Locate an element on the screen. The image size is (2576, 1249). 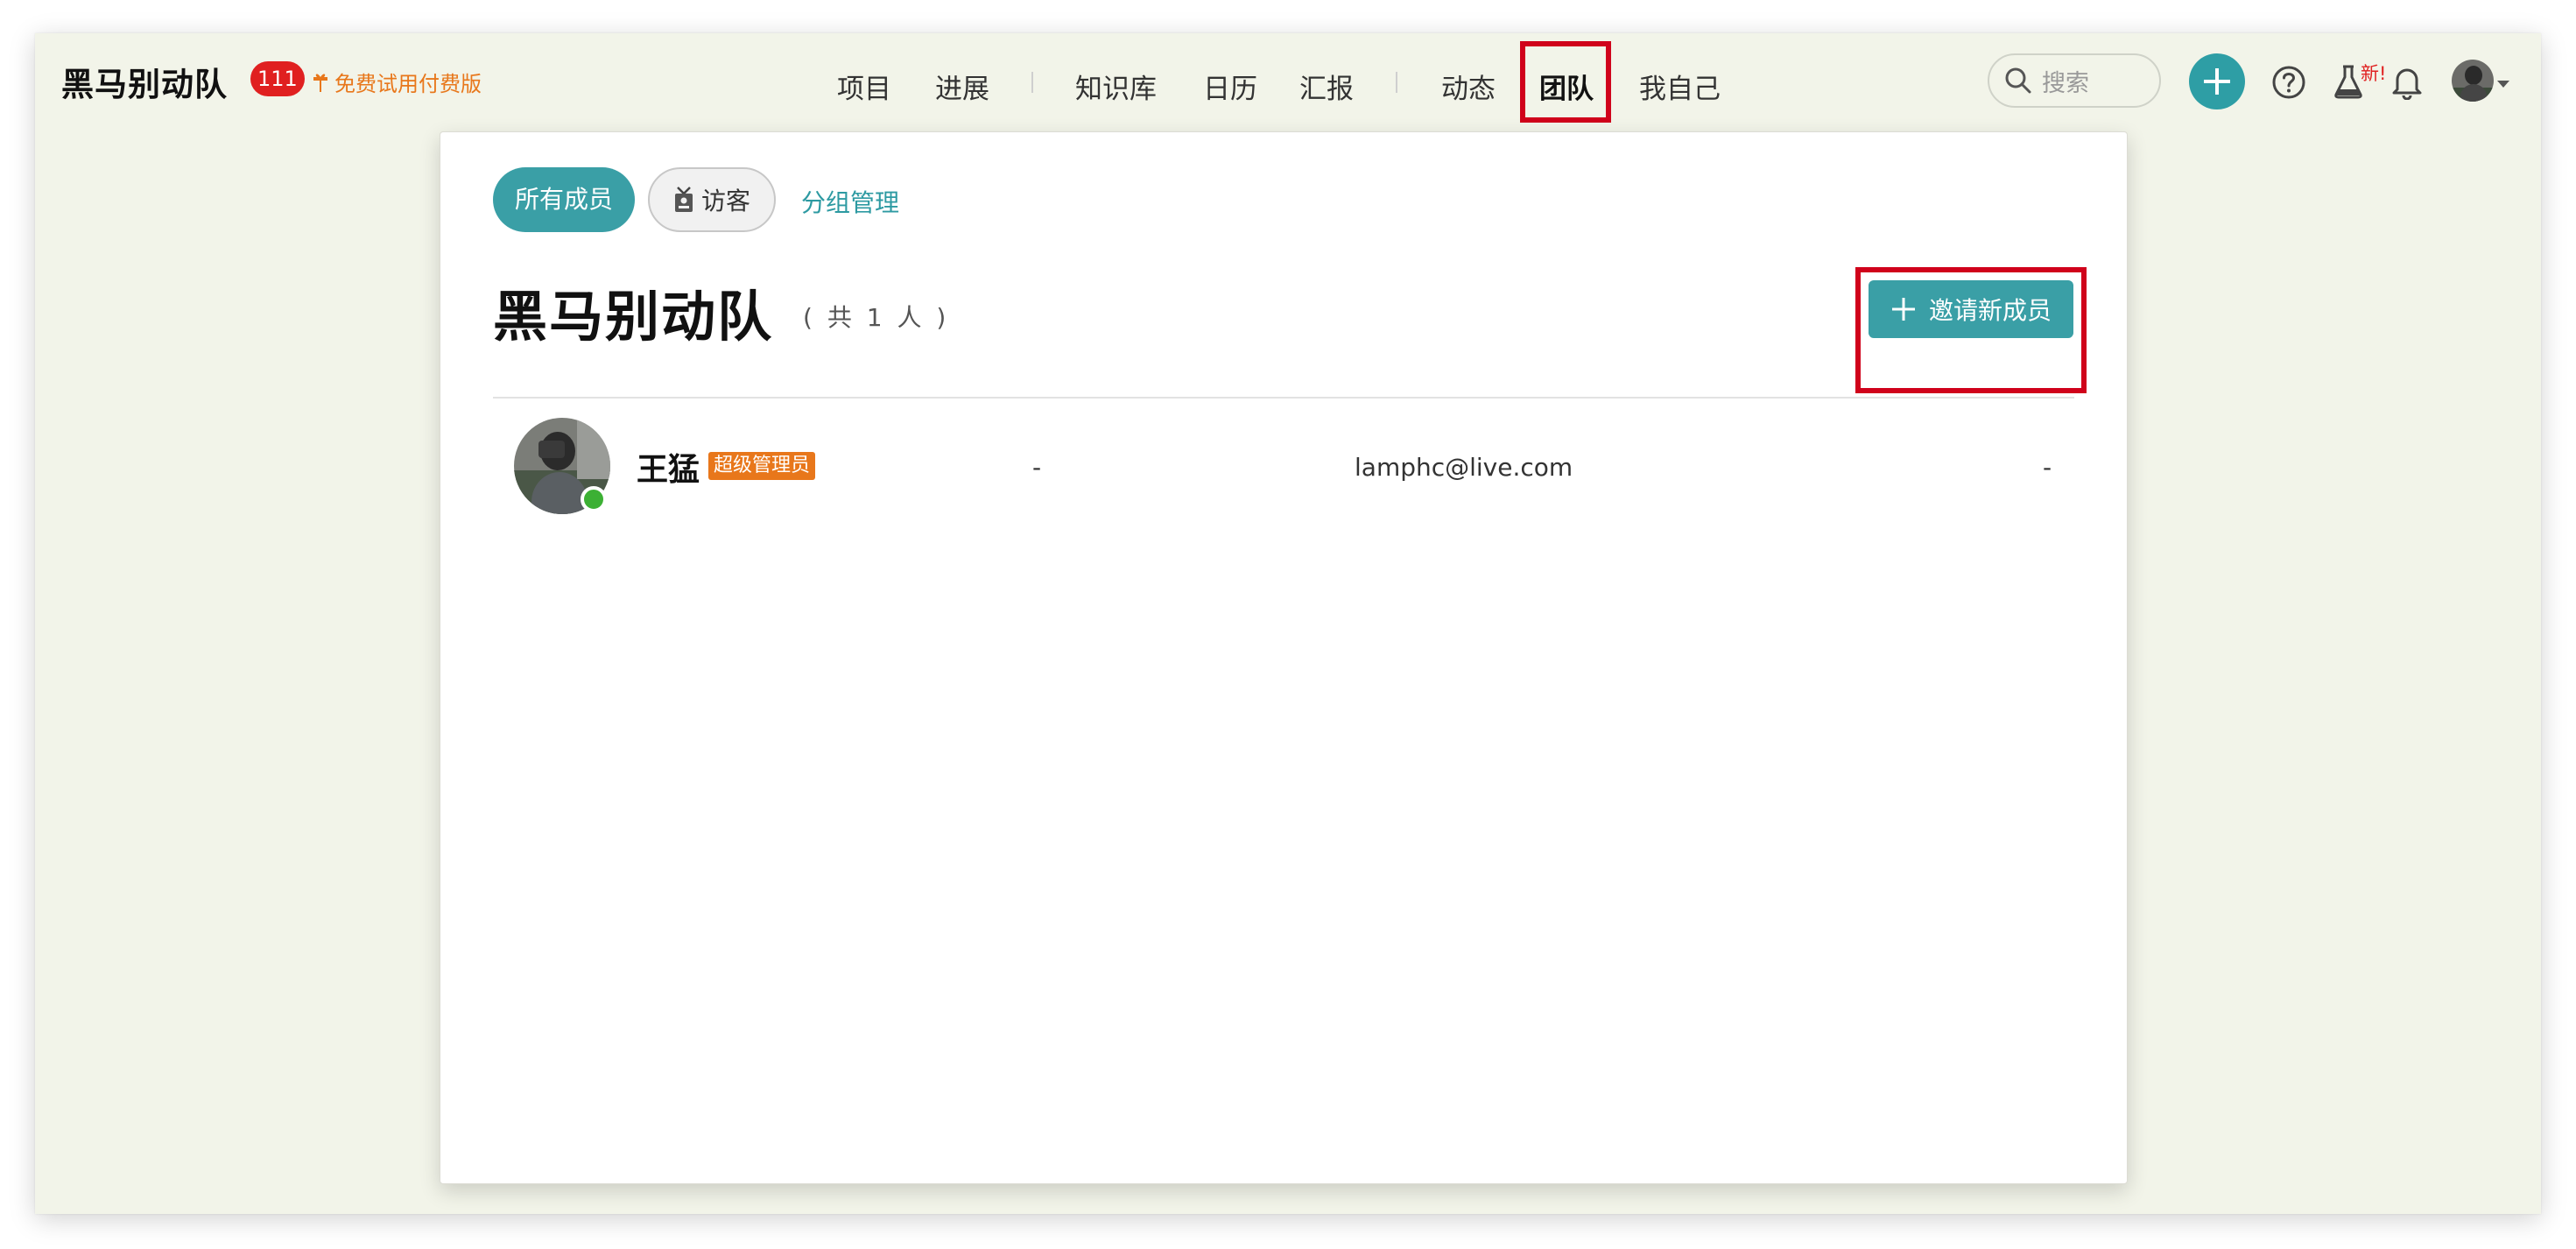
member-count: ( 共 1 人 ) is located at coordinates (876, 317).